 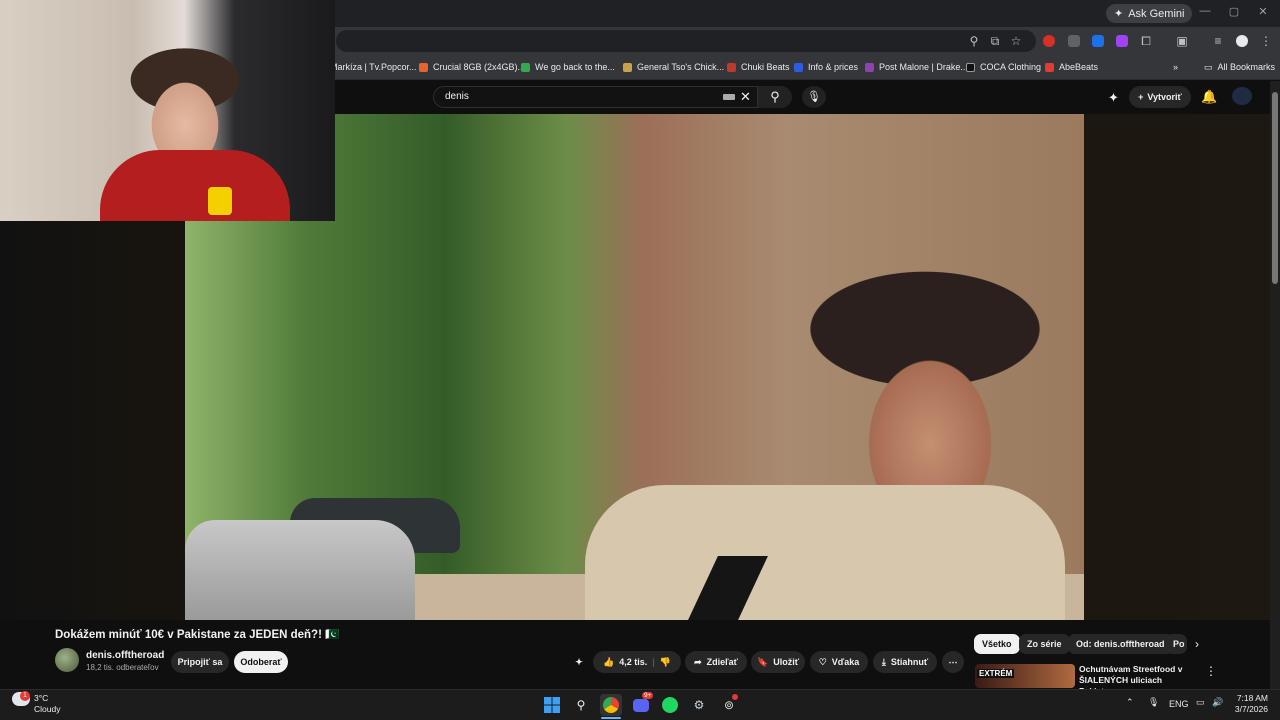 I want to click on create-button: + Vytvoriť, so click(x=1160, y=97).